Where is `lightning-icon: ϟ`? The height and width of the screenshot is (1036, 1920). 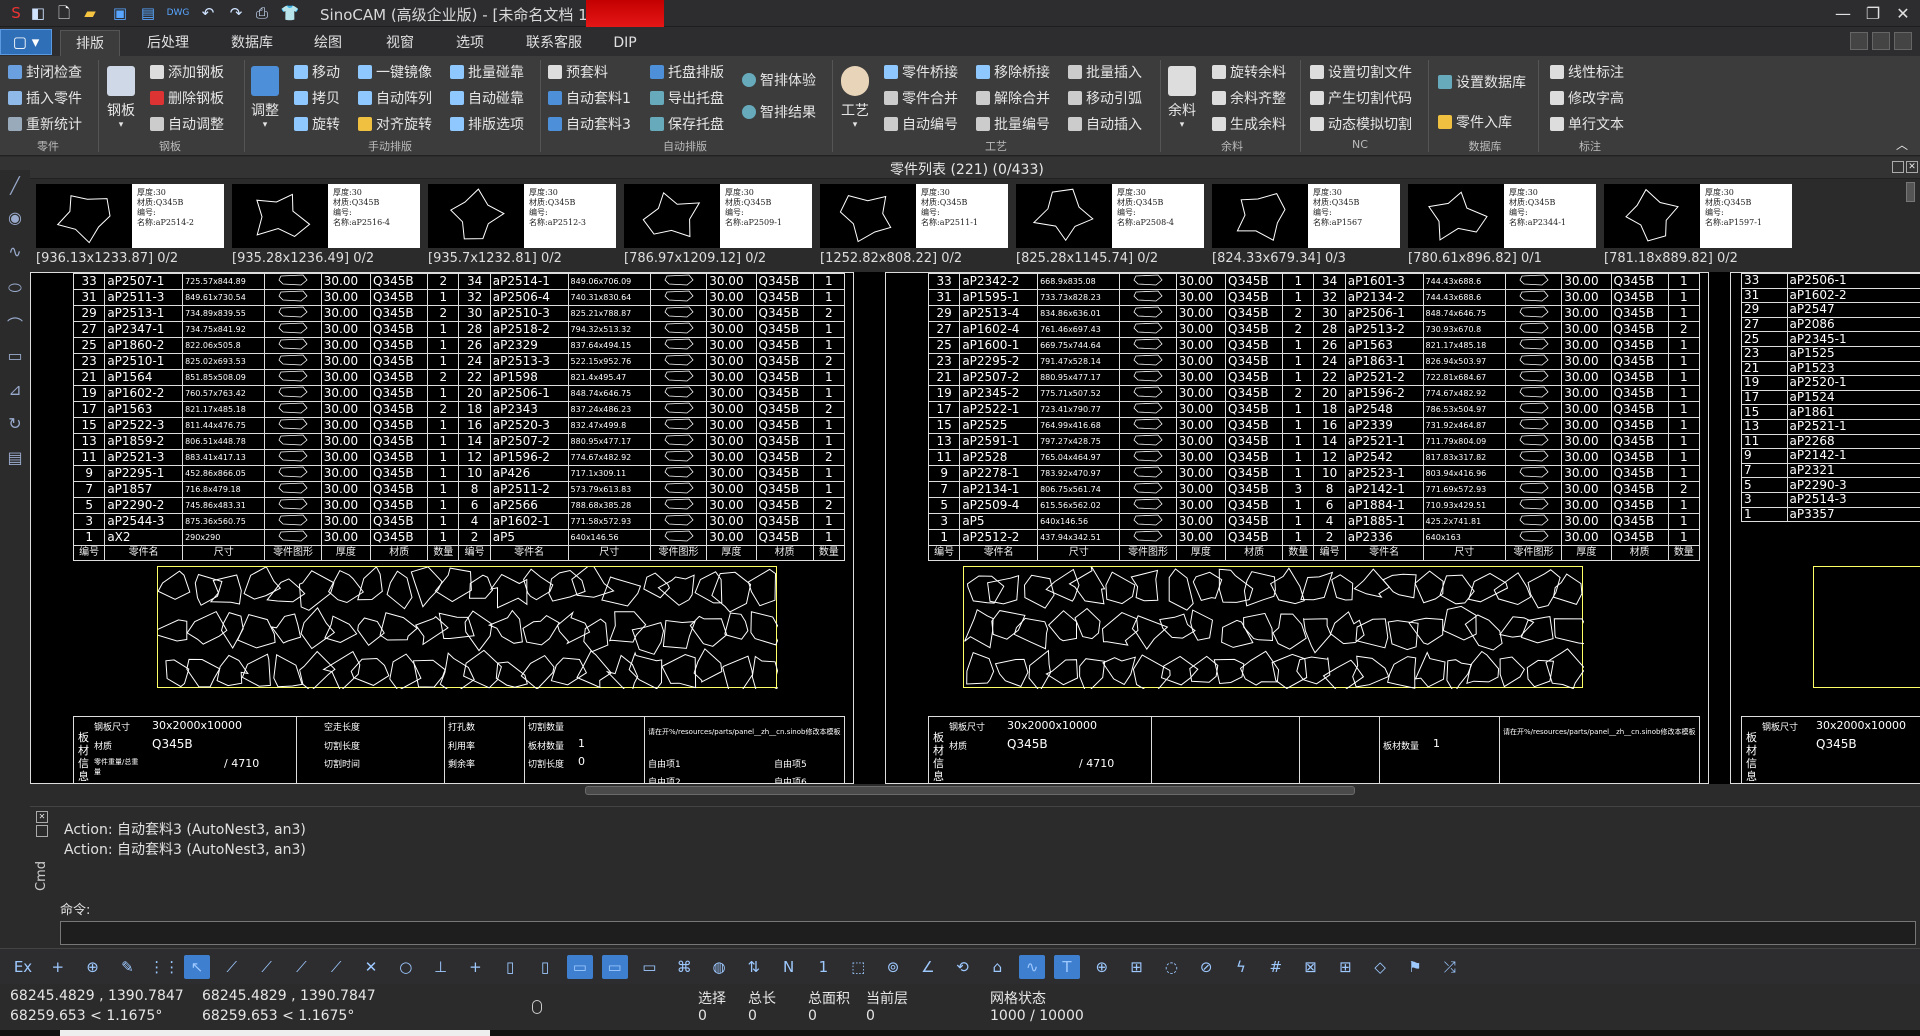 lightning-icon: ϟ is located at coordinates (1241, 967).